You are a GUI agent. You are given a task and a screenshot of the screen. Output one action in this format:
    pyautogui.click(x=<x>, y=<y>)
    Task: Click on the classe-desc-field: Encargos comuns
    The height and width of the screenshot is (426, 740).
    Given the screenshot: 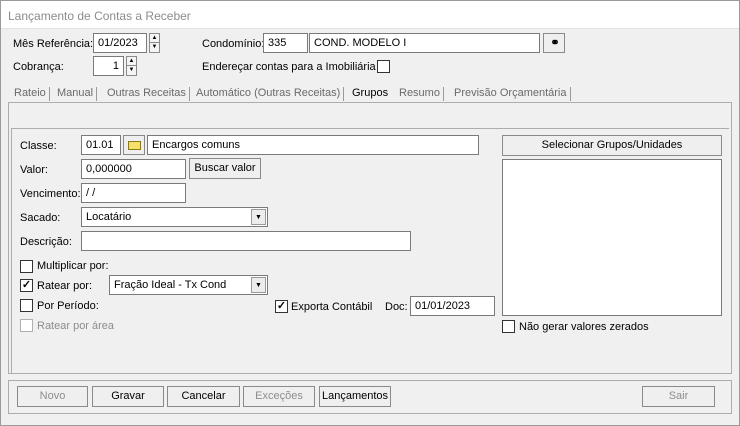 What is the action you would take?
    pyautogui.click(x=313, y=145)
    